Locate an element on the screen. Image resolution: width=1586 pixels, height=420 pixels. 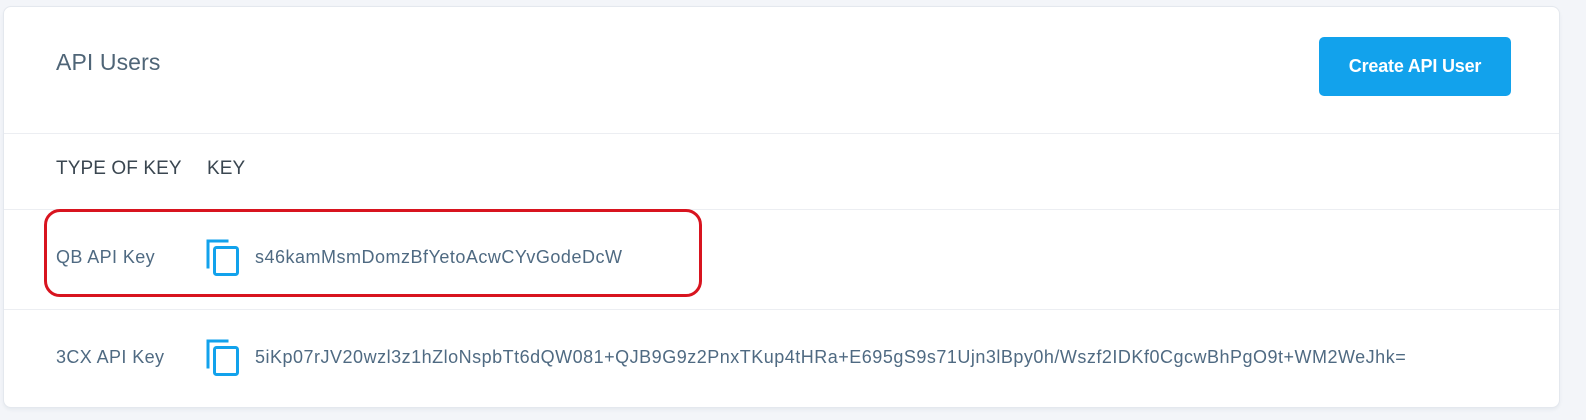
api-key-value: s46kamMsmDomzBfYetoAcwCYvGodeDcW is located at coordinates (439, 257).